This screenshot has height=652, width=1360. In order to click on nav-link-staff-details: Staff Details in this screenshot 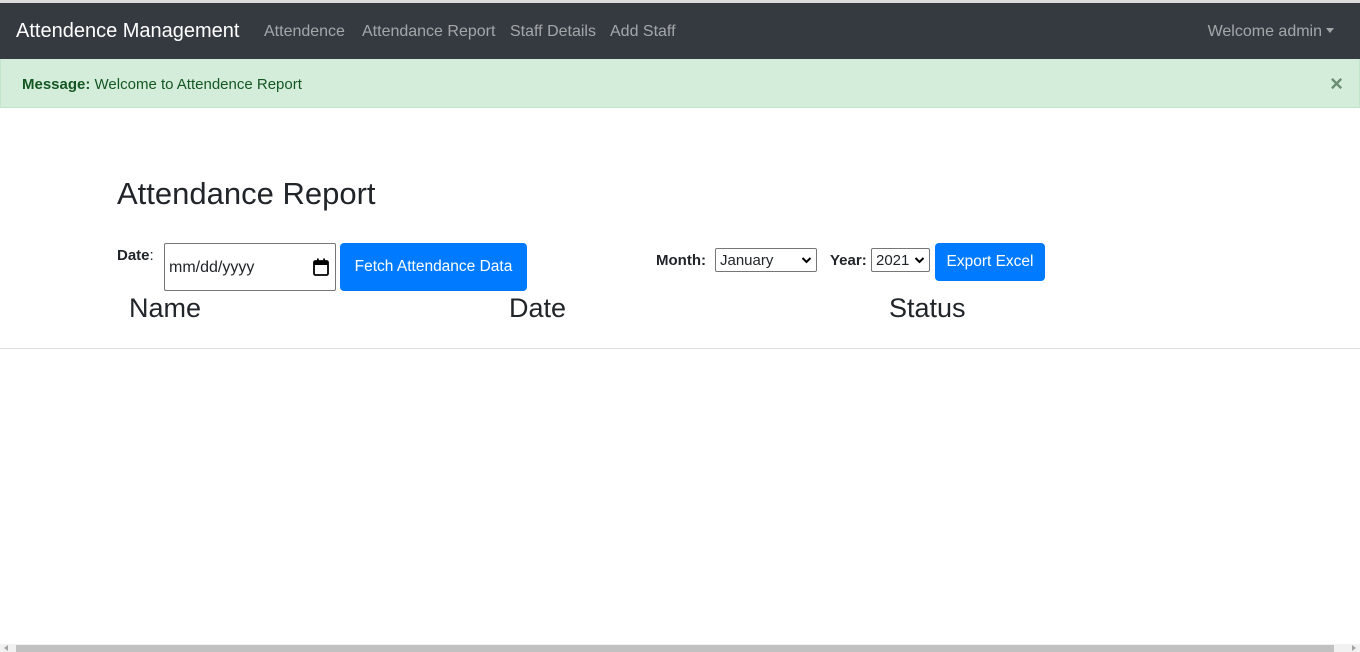, I will do `click(553, 32)`.